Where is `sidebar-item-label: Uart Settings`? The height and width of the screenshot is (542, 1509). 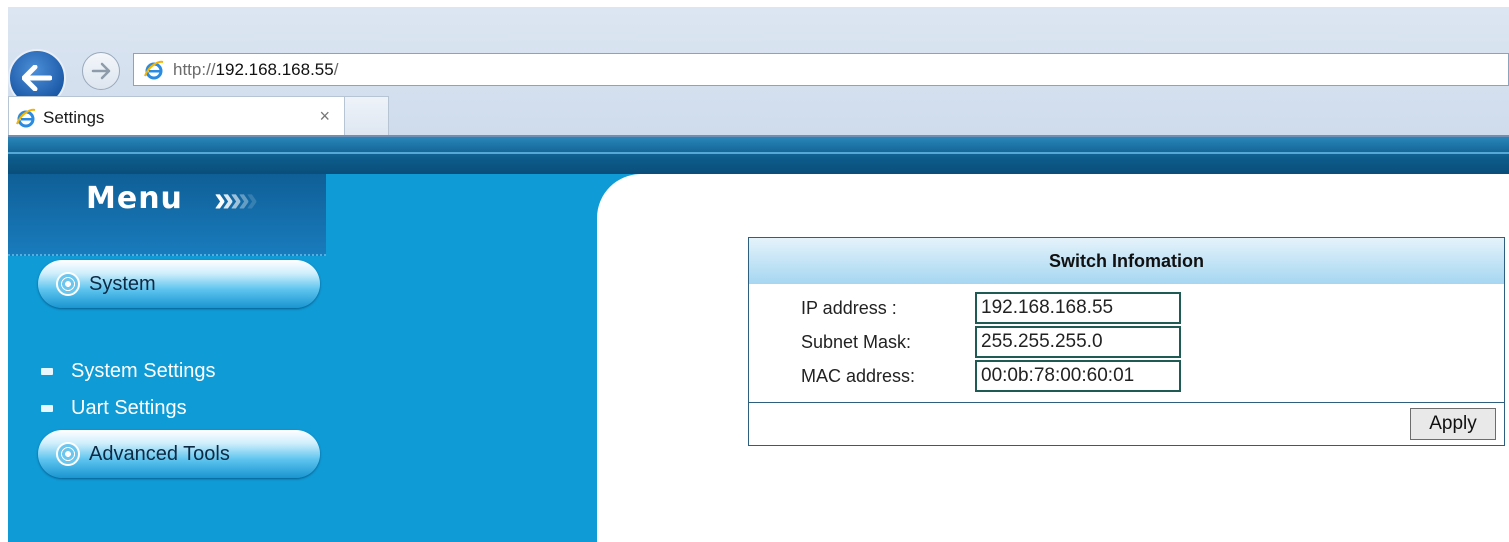 sidebar-item-label: Uart Settings is located at coordinates (129, 408).